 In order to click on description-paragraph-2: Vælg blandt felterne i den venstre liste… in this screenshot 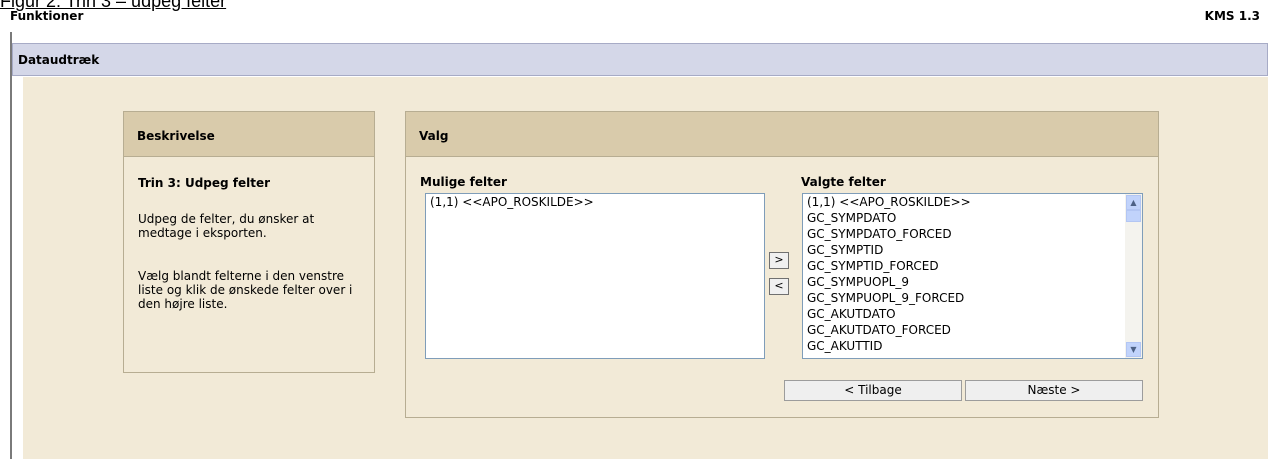, I will do `click(245, 290)`.